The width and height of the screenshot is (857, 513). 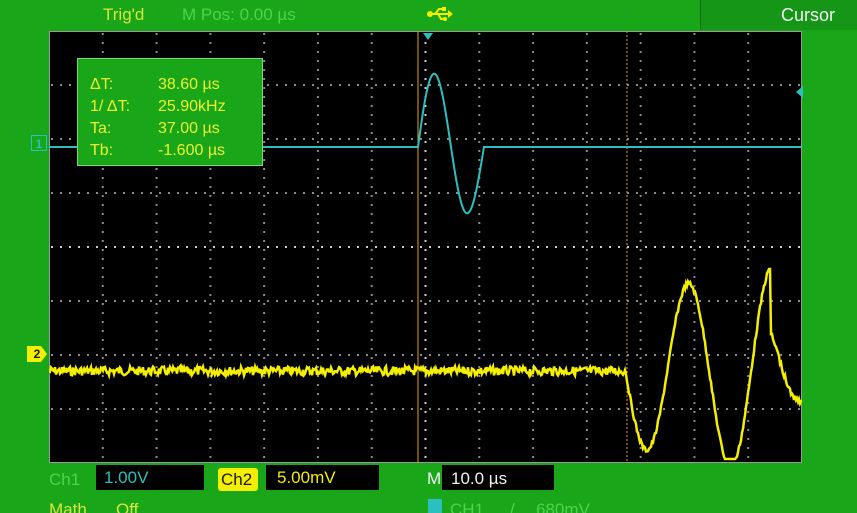 What do you see at coordinates (126, 478) in the screenshot?
I see `ch1-volts-per-div: 1.00V` at bounding box center [126, 478].